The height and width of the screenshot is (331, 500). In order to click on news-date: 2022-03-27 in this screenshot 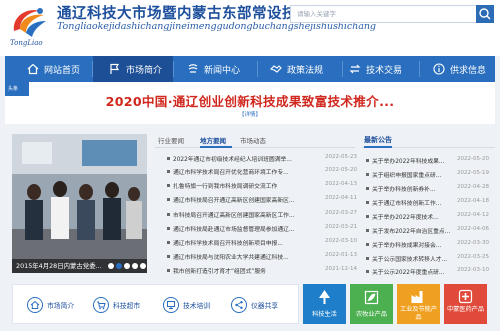, I will do `click(341, 213)`.